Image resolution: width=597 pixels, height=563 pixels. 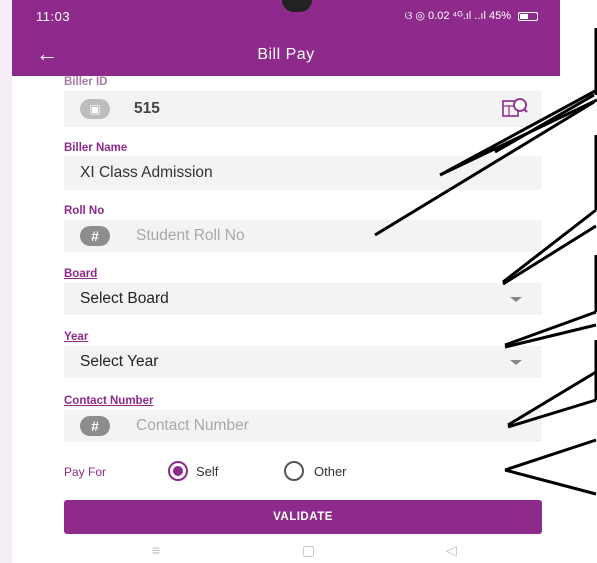 What do you see at coordinates (303, 426) in the screenshot?
I see `contact-number-input: # Contact Number` at bounding box center [303, 426].